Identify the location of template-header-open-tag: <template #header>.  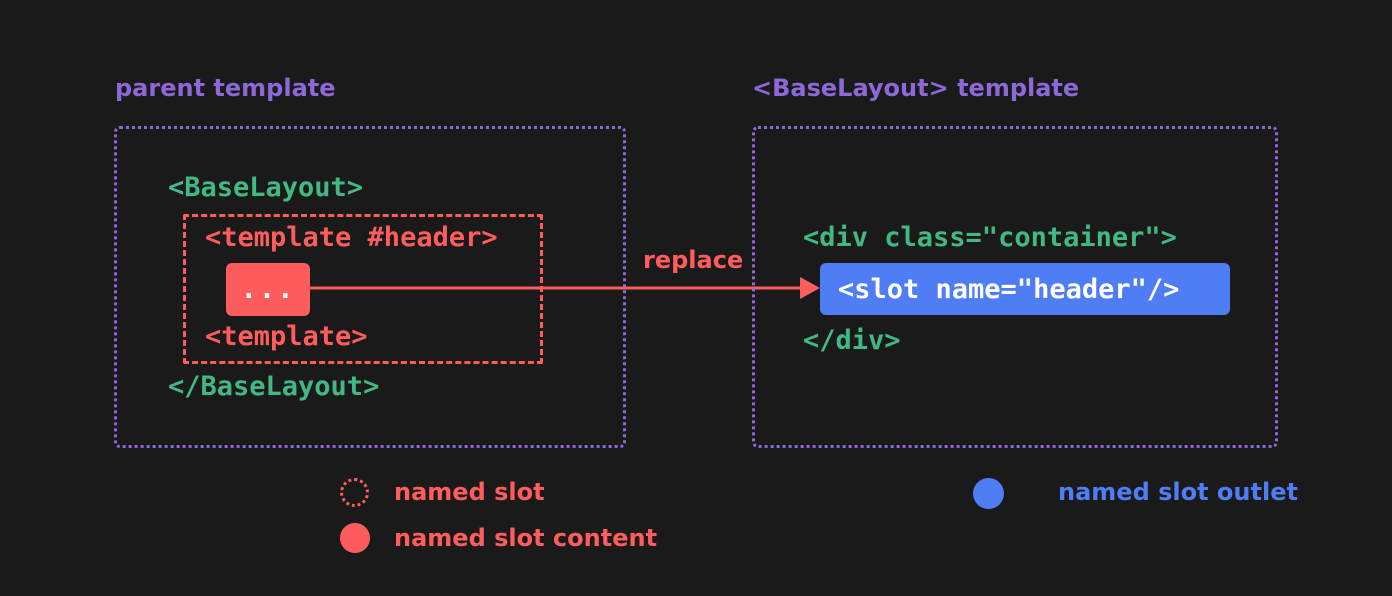
(351, 237).